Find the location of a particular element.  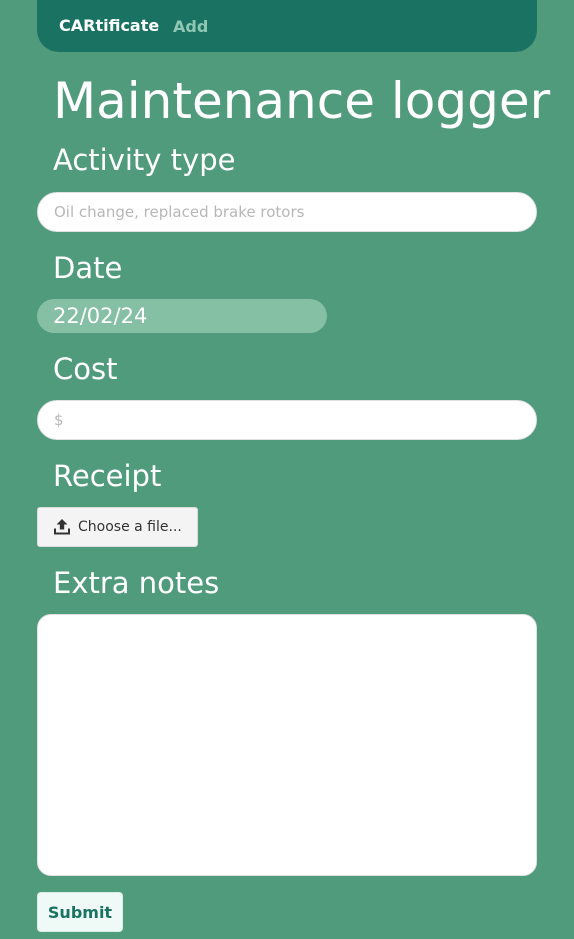

activity-type-input is located at coordinates (287, 212).